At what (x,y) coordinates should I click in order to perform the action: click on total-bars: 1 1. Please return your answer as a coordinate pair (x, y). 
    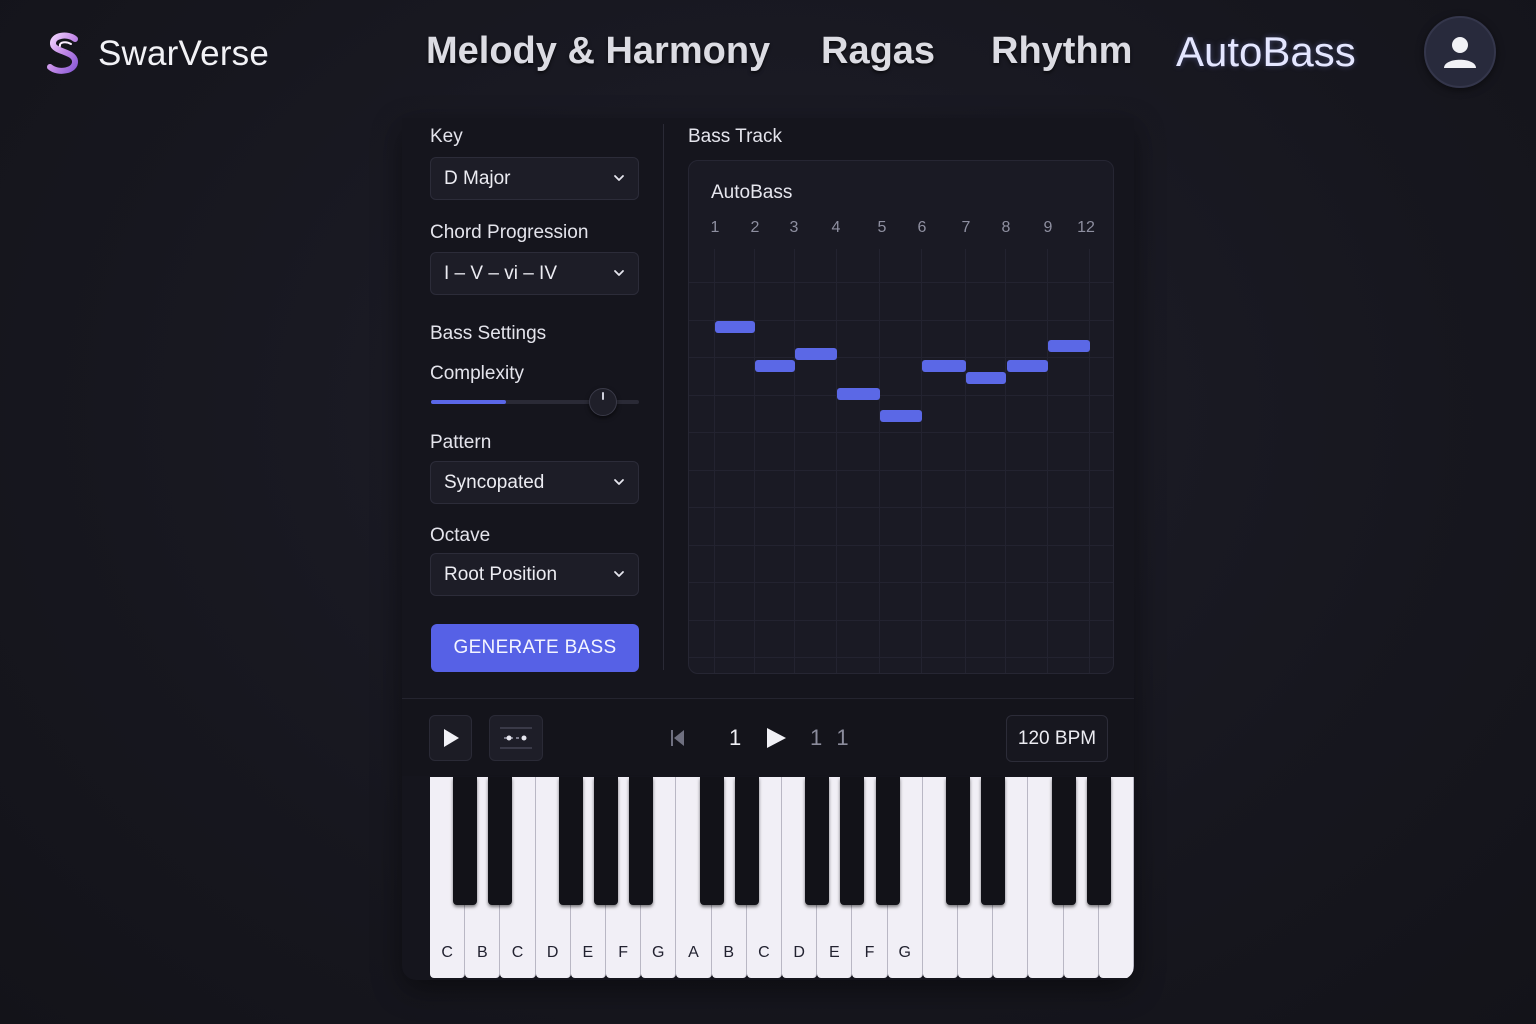
    Looking at the image, I should click on (831, 737).